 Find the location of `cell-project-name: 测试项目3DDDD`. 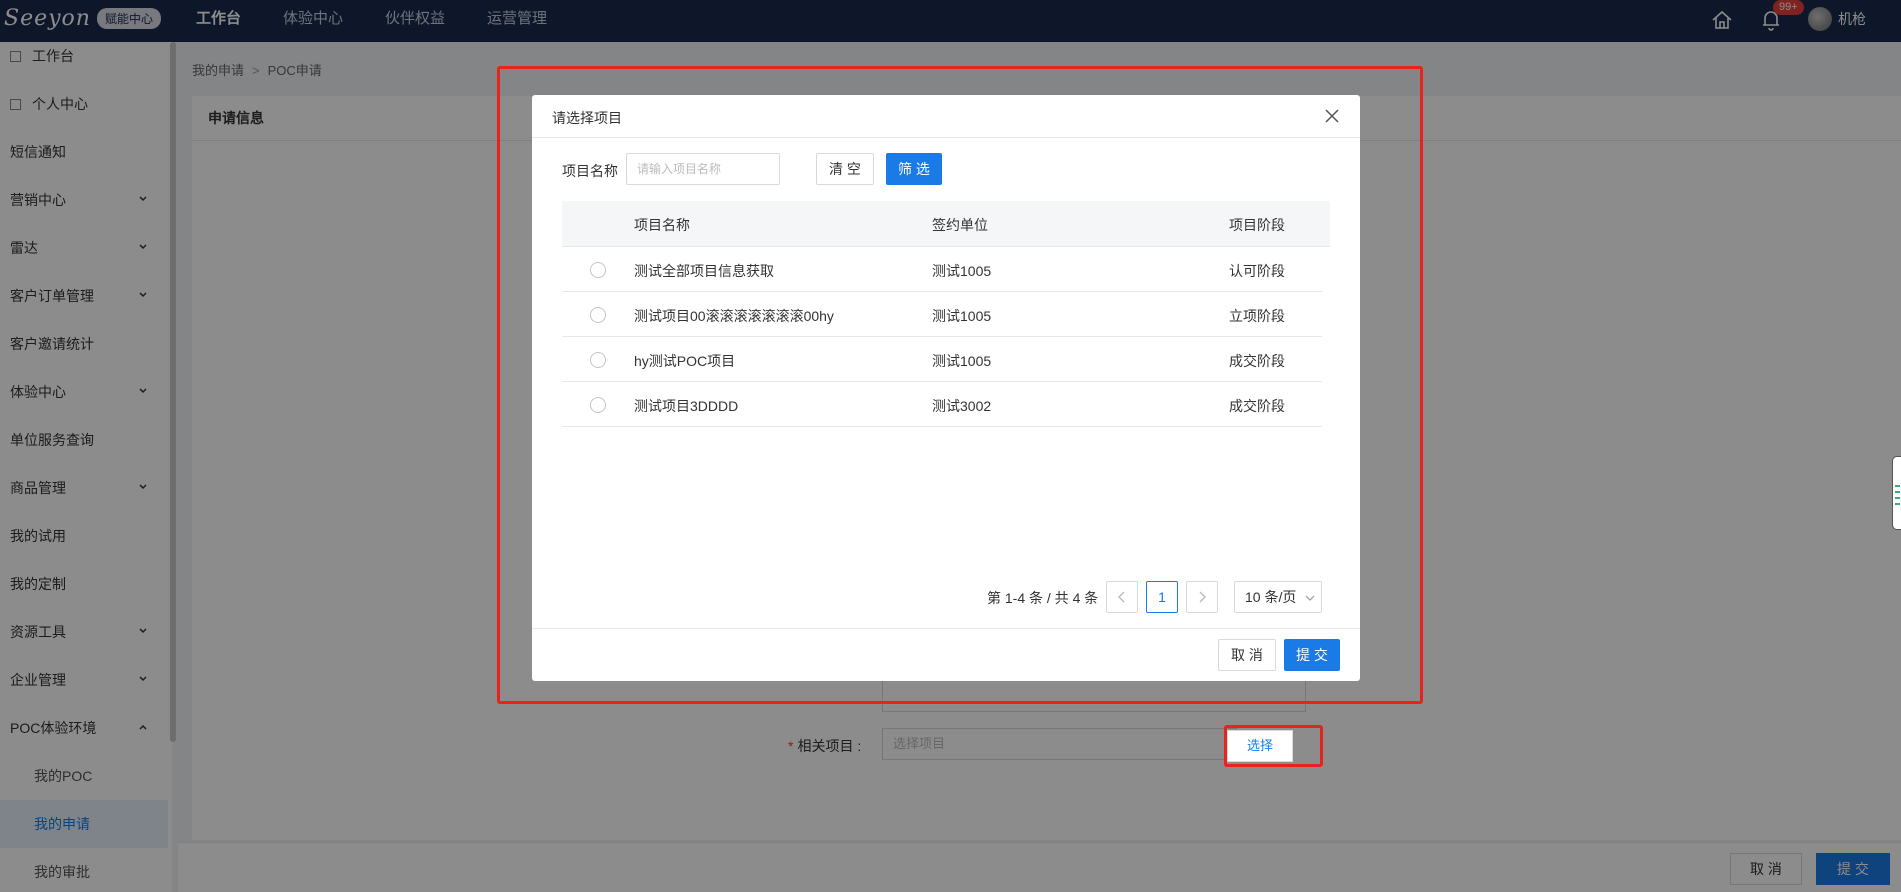

cell-project-name: 测试项目3DDDD is located at coordinates (686, 406).